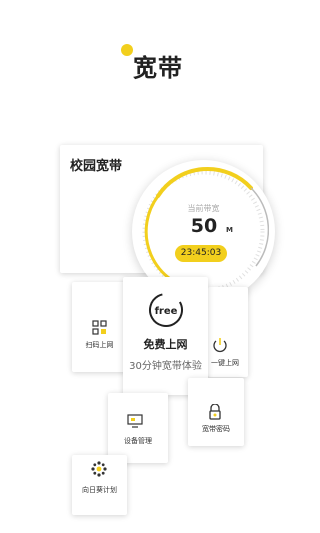 The width and height of the screenshot is (320, 533). What do you see at coordinates (201, 253) in the screenshot?
I see `session-timer: 23:45:03` at bounding box center [201, 253].